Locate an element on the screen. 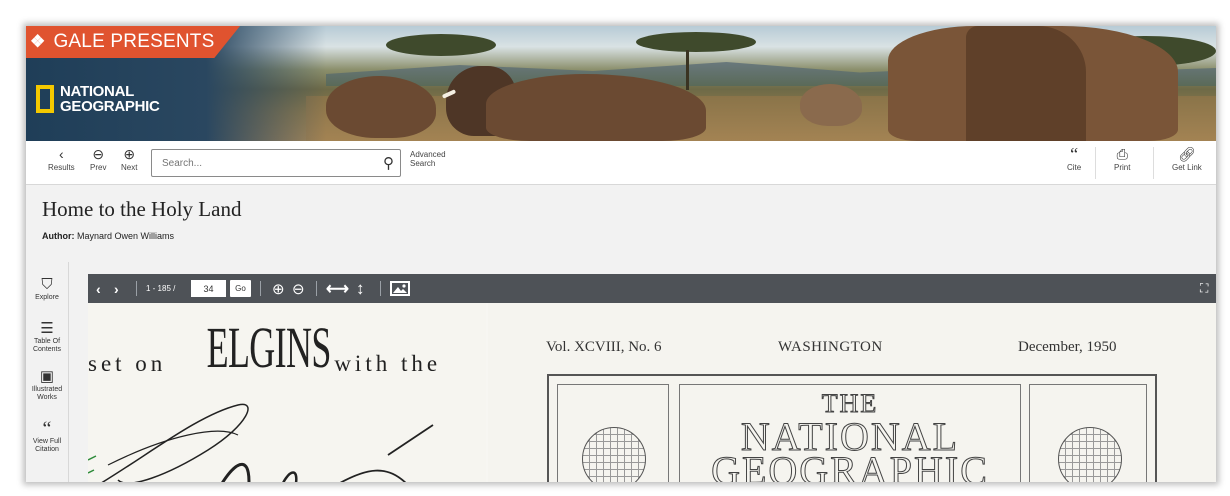 The image size is (1230, 496). natgeo-logo: NATIONAL GEOGRAPHIC is located at coordinates (98, 99).